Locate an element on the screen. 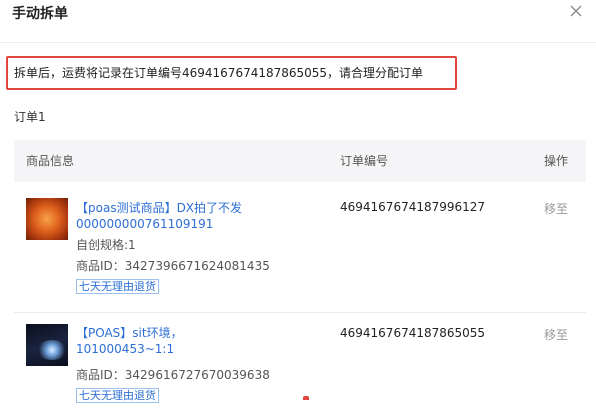  table-header: 商品信息 订单编号 操作 is located at coordinates (300, 161).